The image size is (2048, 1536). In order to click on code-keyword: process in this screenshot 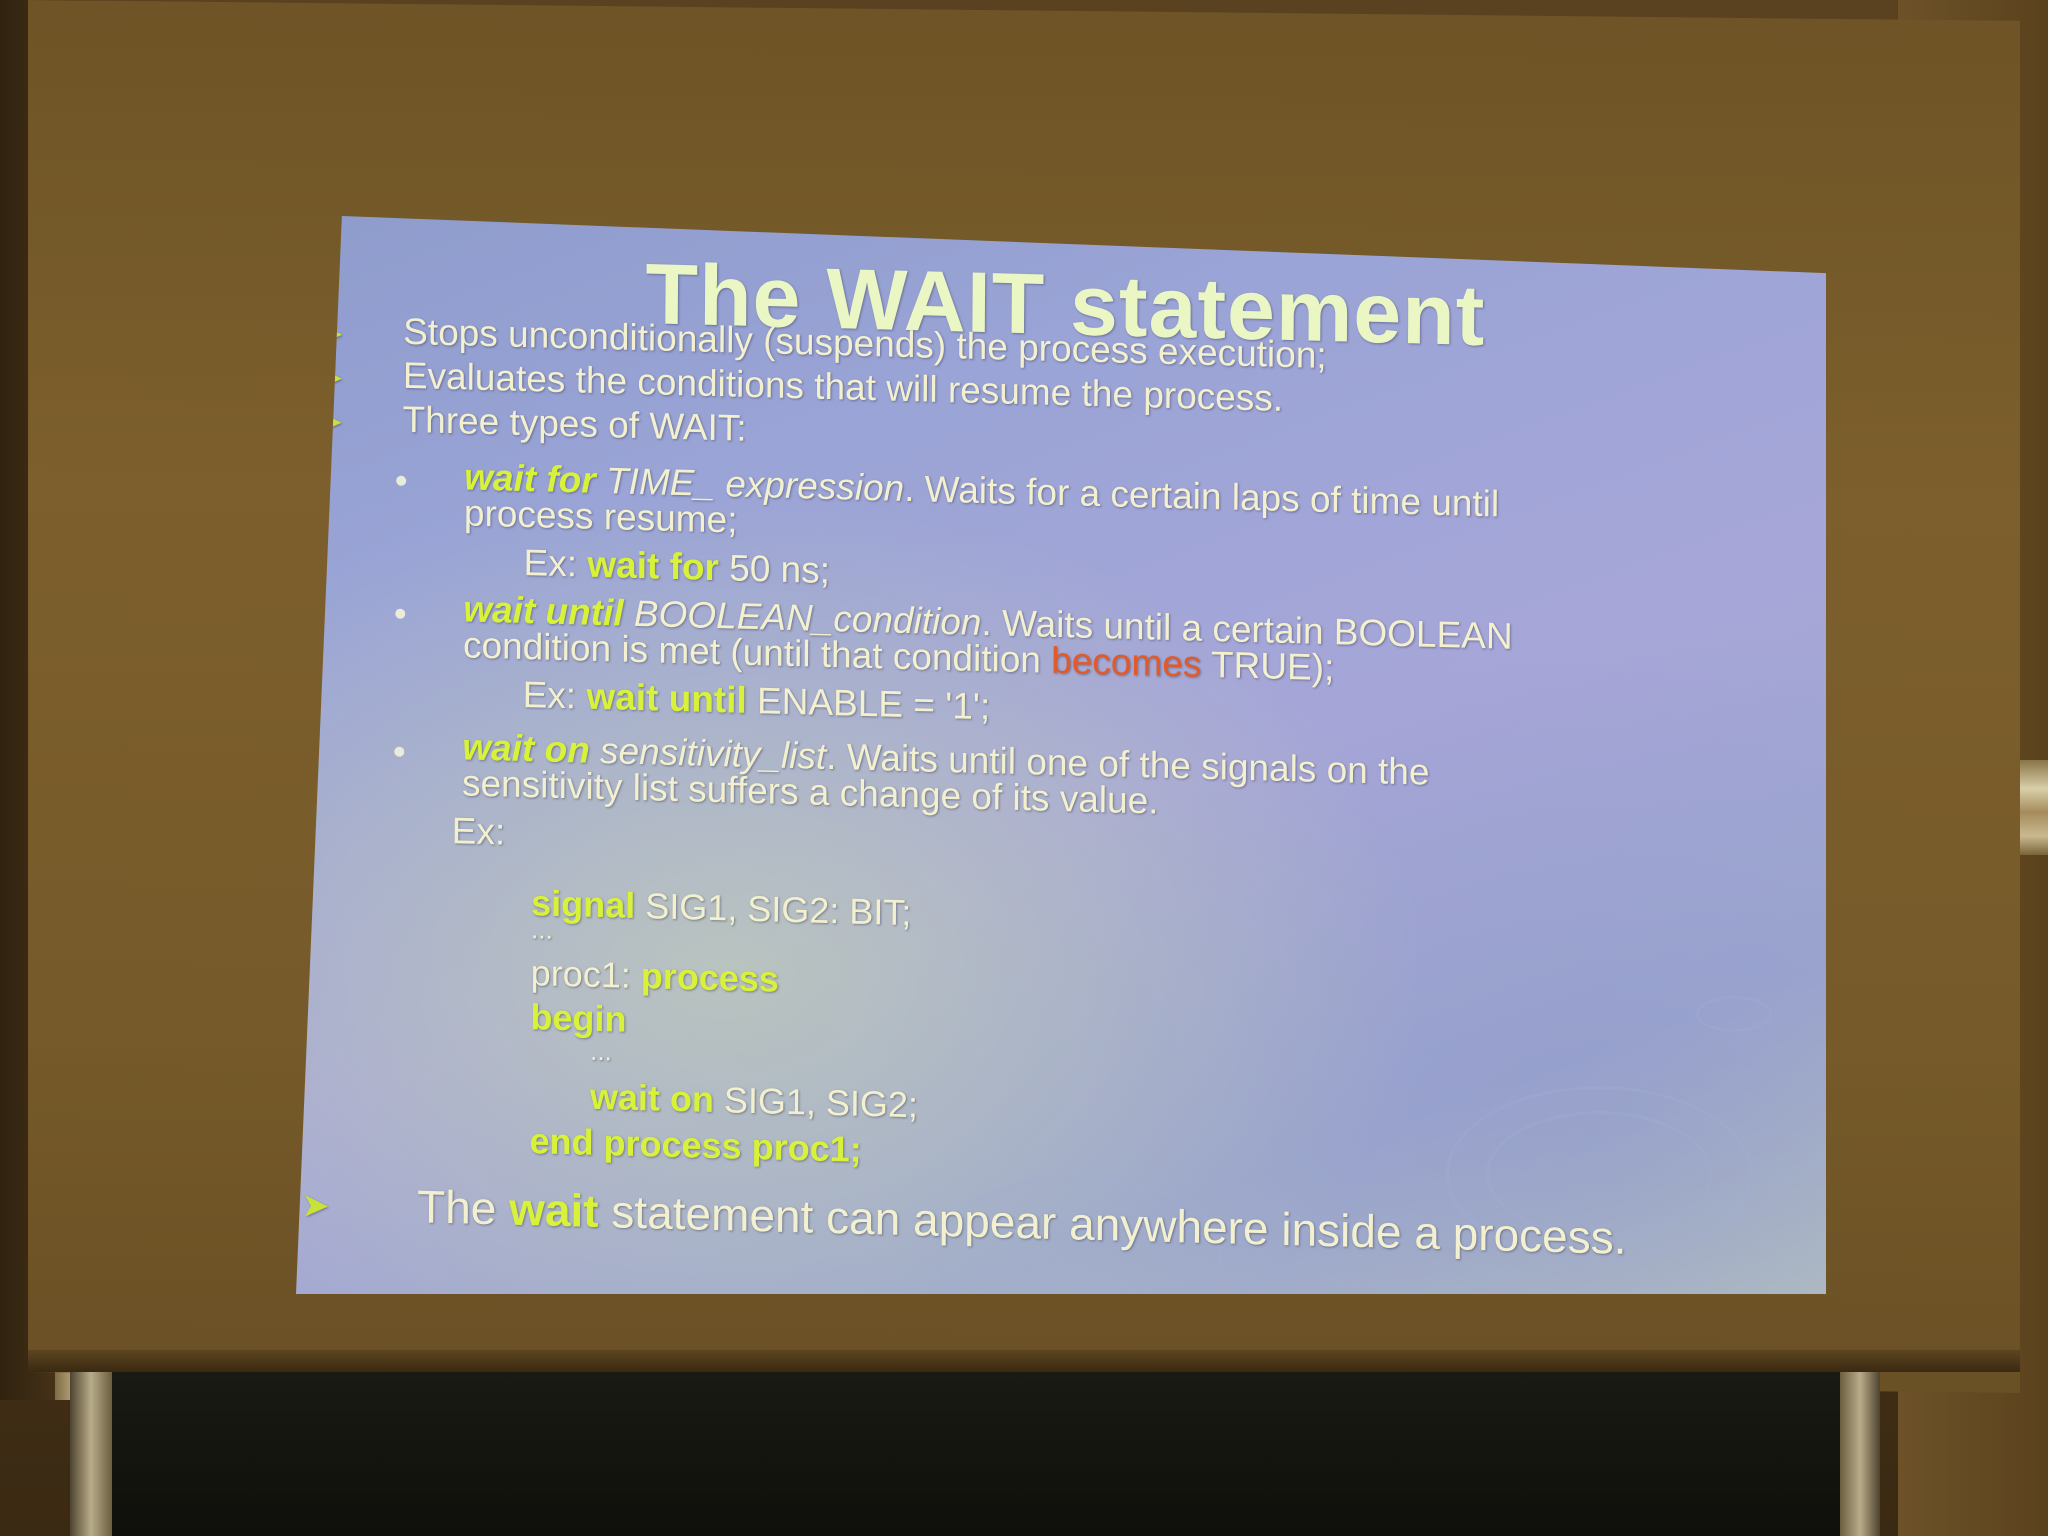, I will do `click(710, 977)`.